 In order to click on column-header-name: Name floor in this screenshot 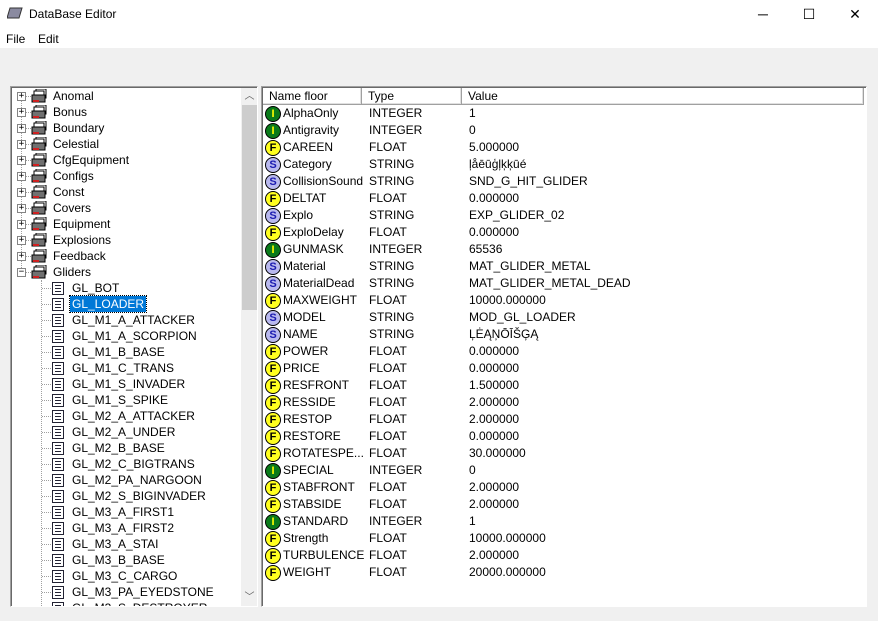, I will do `click(312, 96)`.